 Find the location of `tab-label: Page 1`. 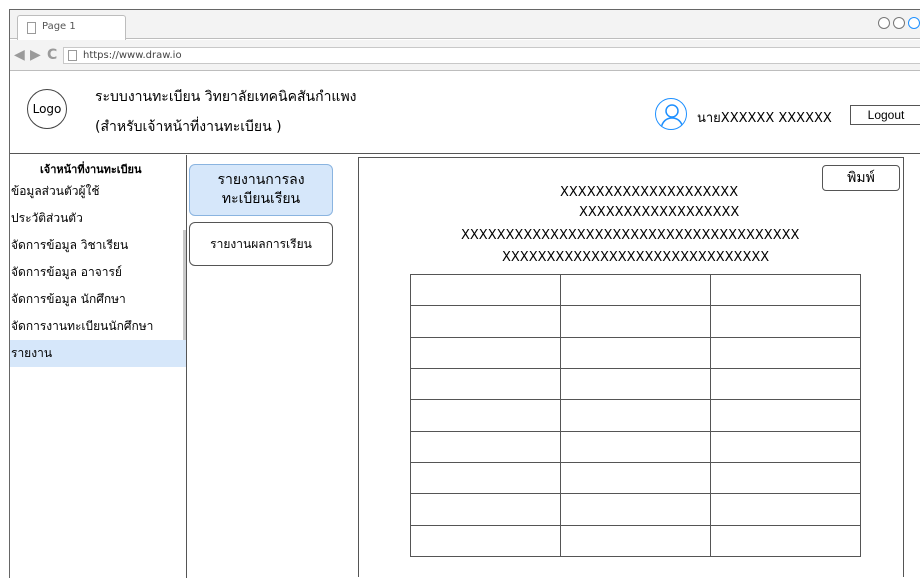

tab-label: Page 1 is located at coordinates (59, 26).